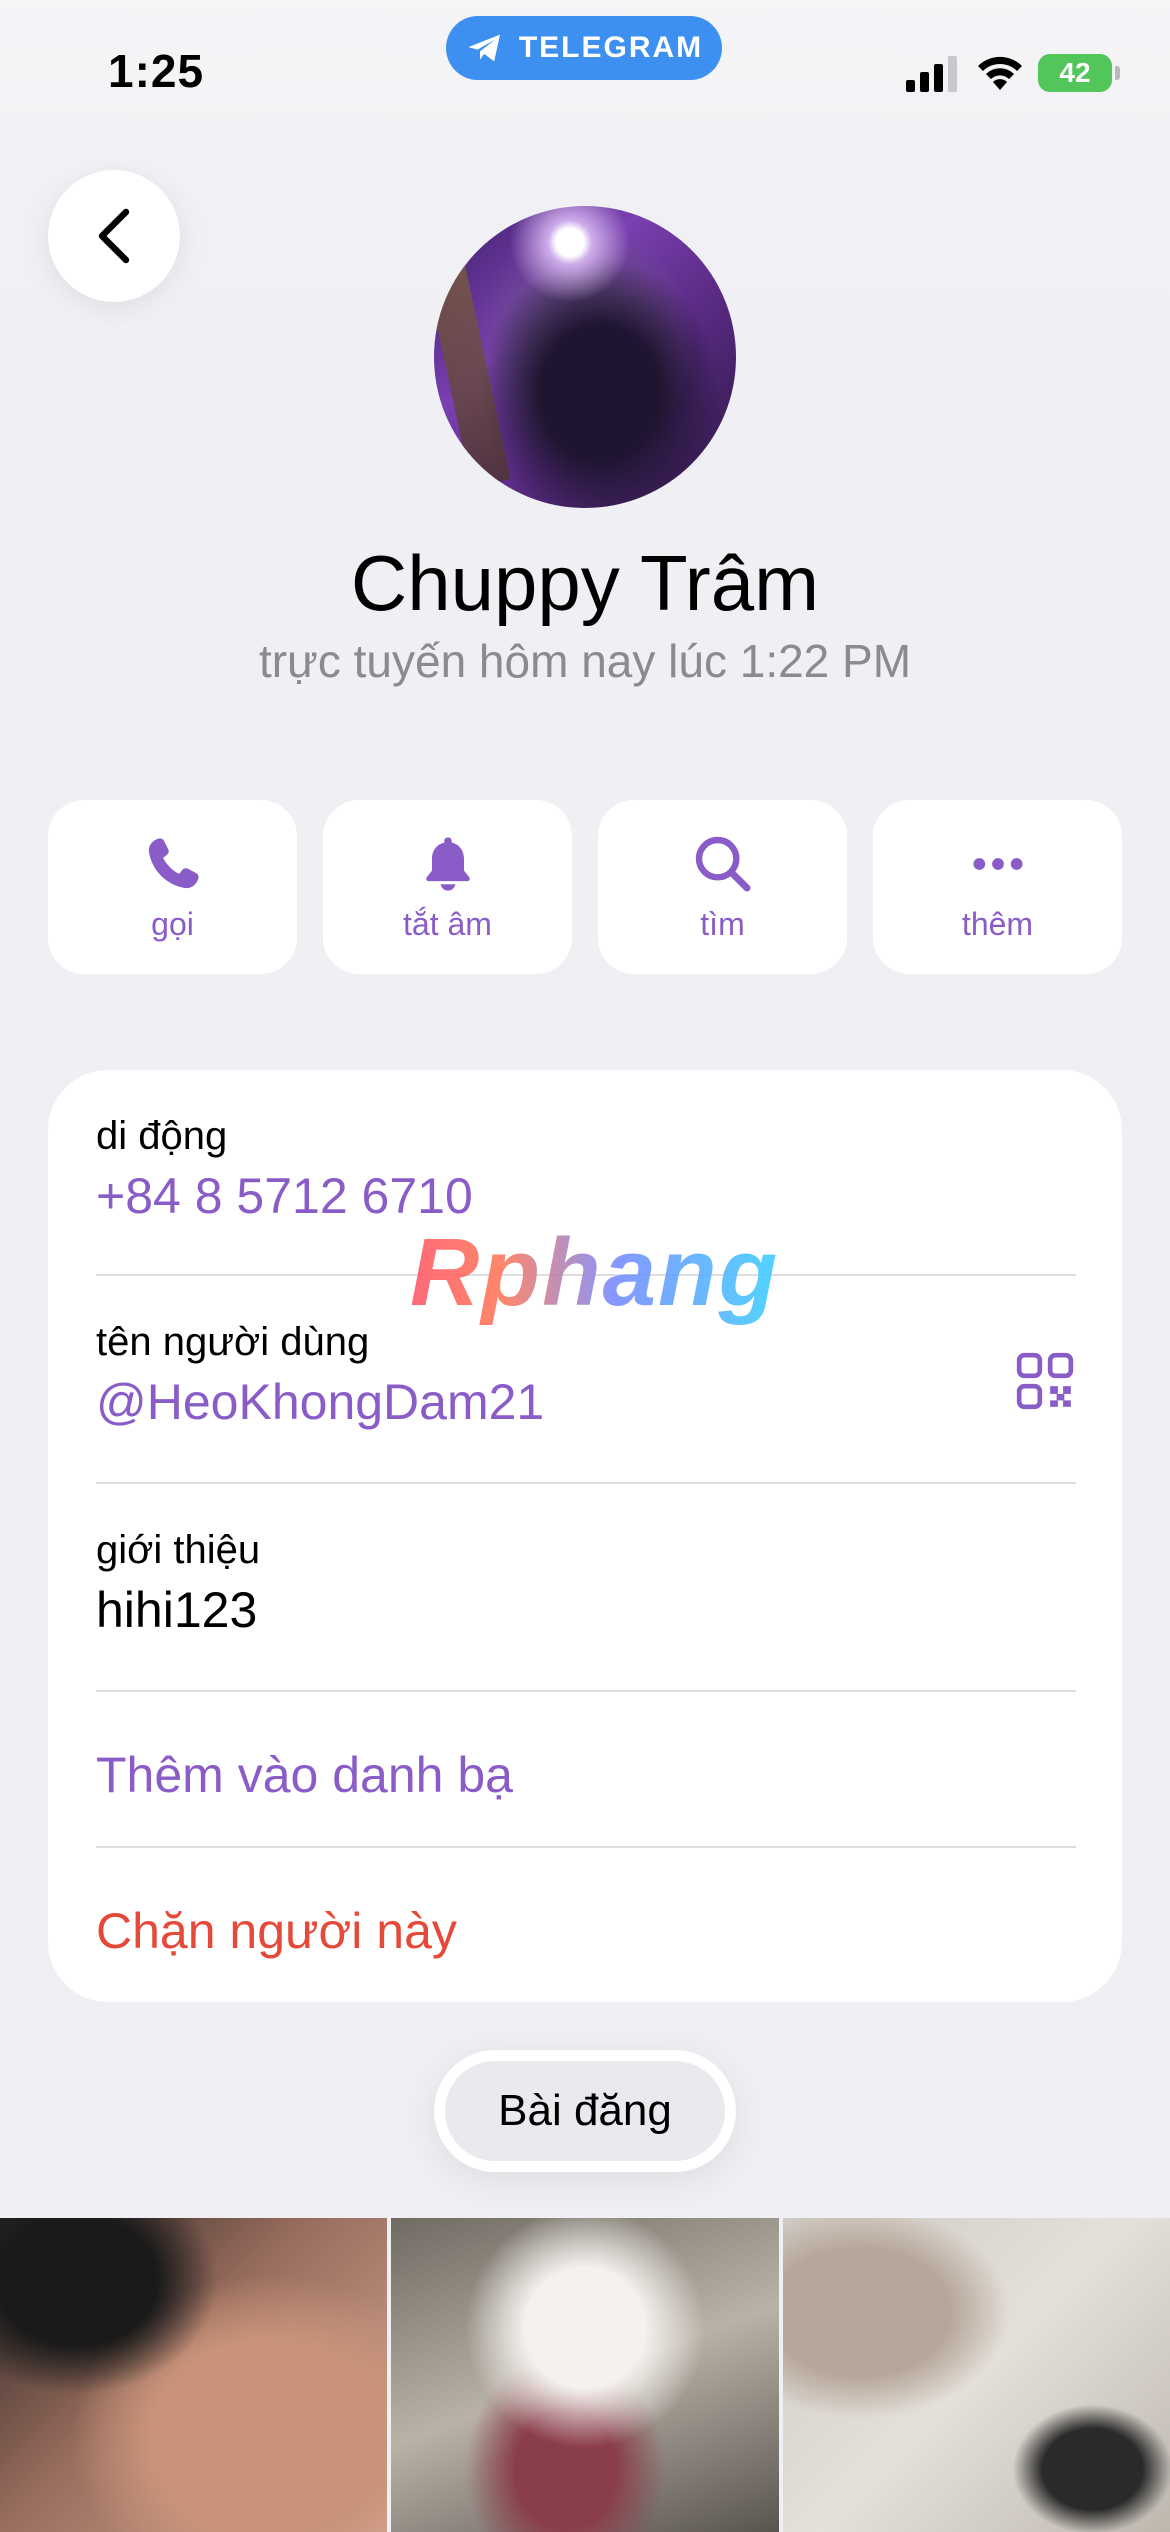  Describe the element at coordinates (173, 862) in the screenshot. I see `phone-icon` at that location.